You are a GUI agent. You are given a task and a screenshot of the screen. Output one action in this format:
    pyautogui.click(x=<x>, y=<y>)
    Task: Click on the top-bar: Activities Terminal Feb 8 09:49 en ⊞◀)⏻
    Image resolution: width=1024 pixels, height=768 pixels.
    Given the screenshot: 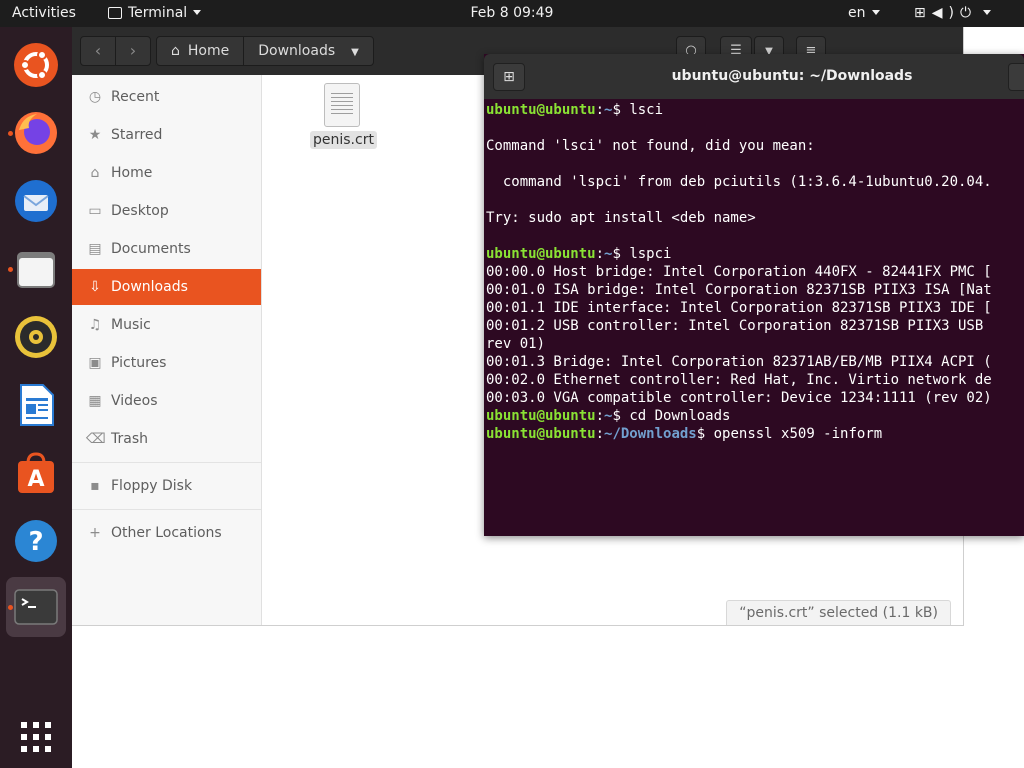 What is the action you would take?
    pyautogui.click(x=512, y=13)
    